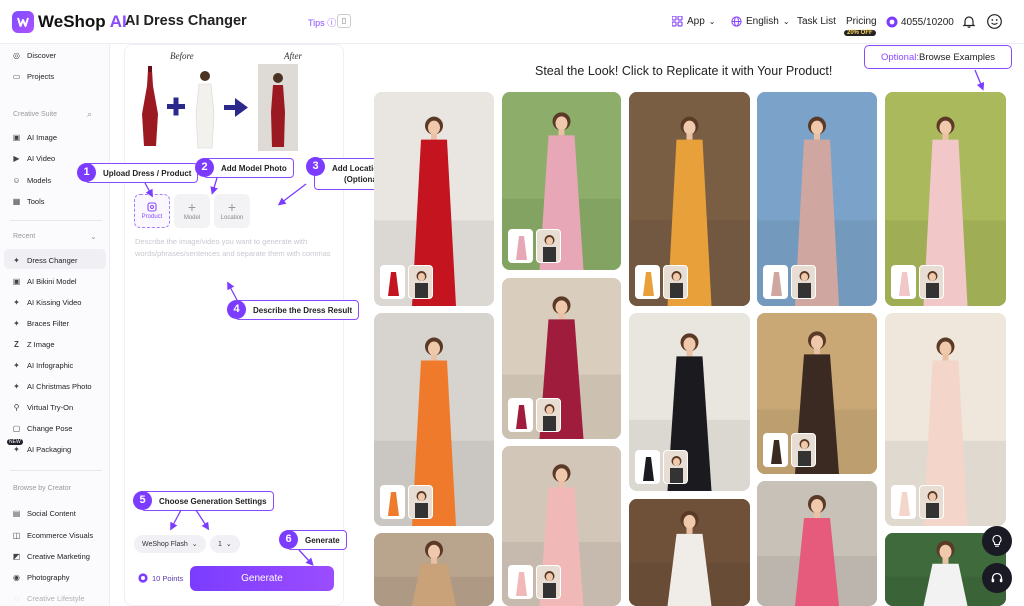 The height and width of the screenshot is (606, 1024). Describe the element at coordinates (817, 199) in the screenshot. I see `example-card-floral-dress-pier` at that location.